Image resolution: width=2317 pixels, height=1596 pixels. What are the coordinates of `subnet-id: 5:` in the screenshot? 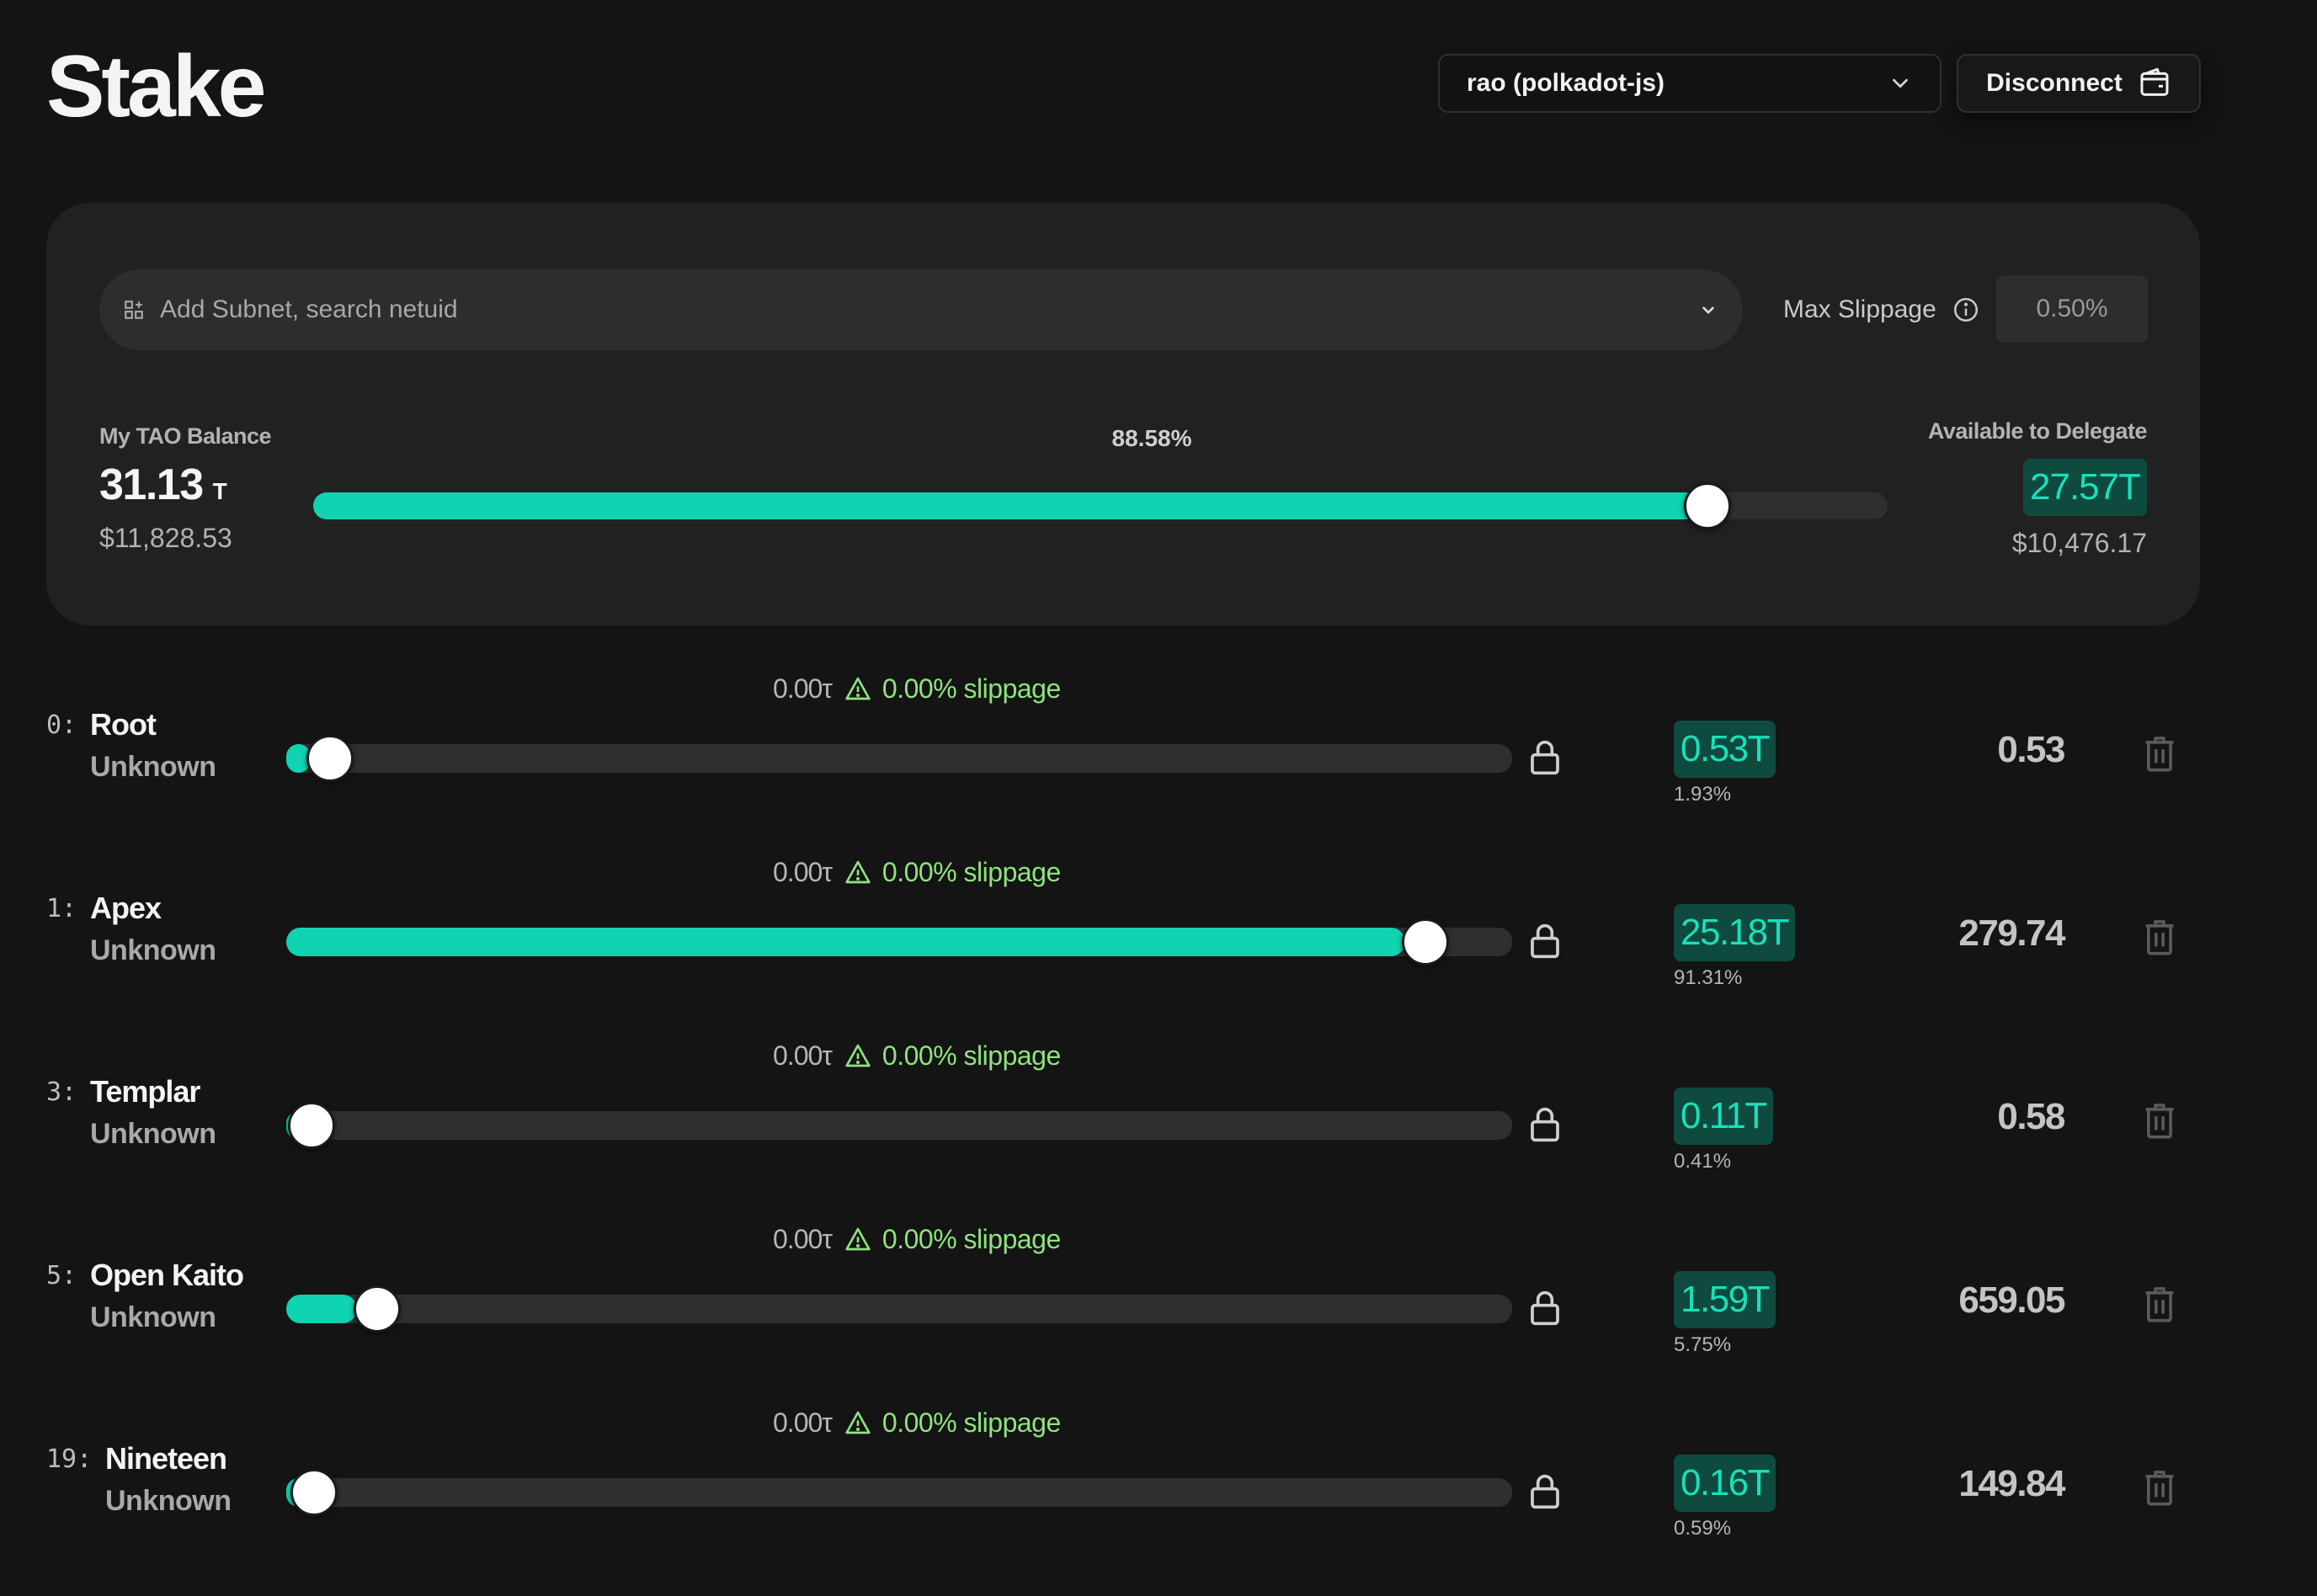 It's located at (61, 1276).